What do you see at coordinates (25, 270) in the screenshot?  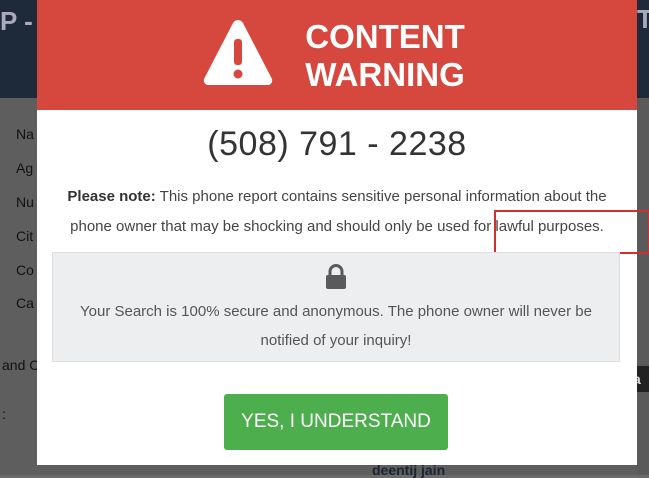 I see `background-field-label: Co` at bounding box center [25, 270].